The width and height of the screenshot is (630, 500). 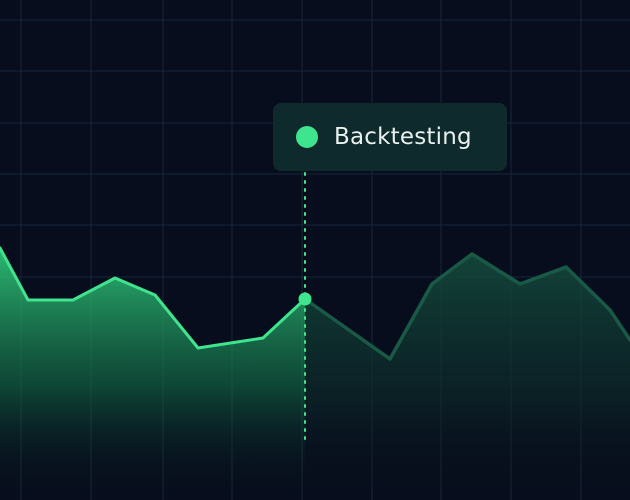 I want to click on green-dot-icon, so click(x=307, y=137).